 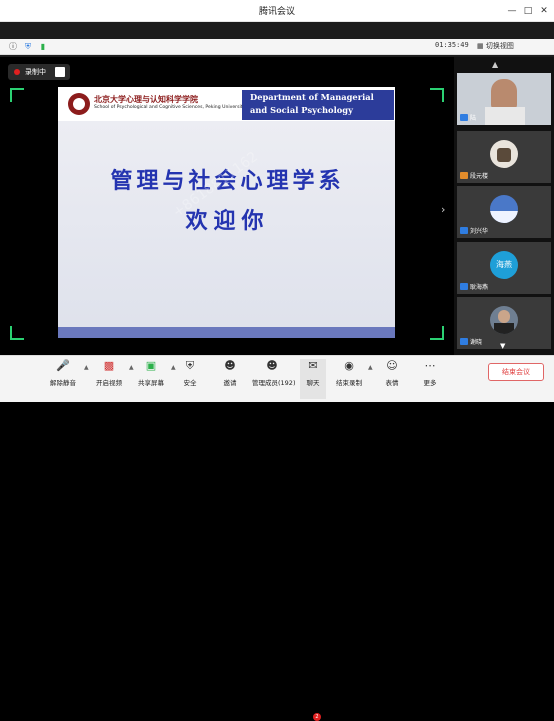 What do you see at coordinates (504, 265) in the screenshot?
I see `avatar: 海燕` at bounding box center [504, 265].